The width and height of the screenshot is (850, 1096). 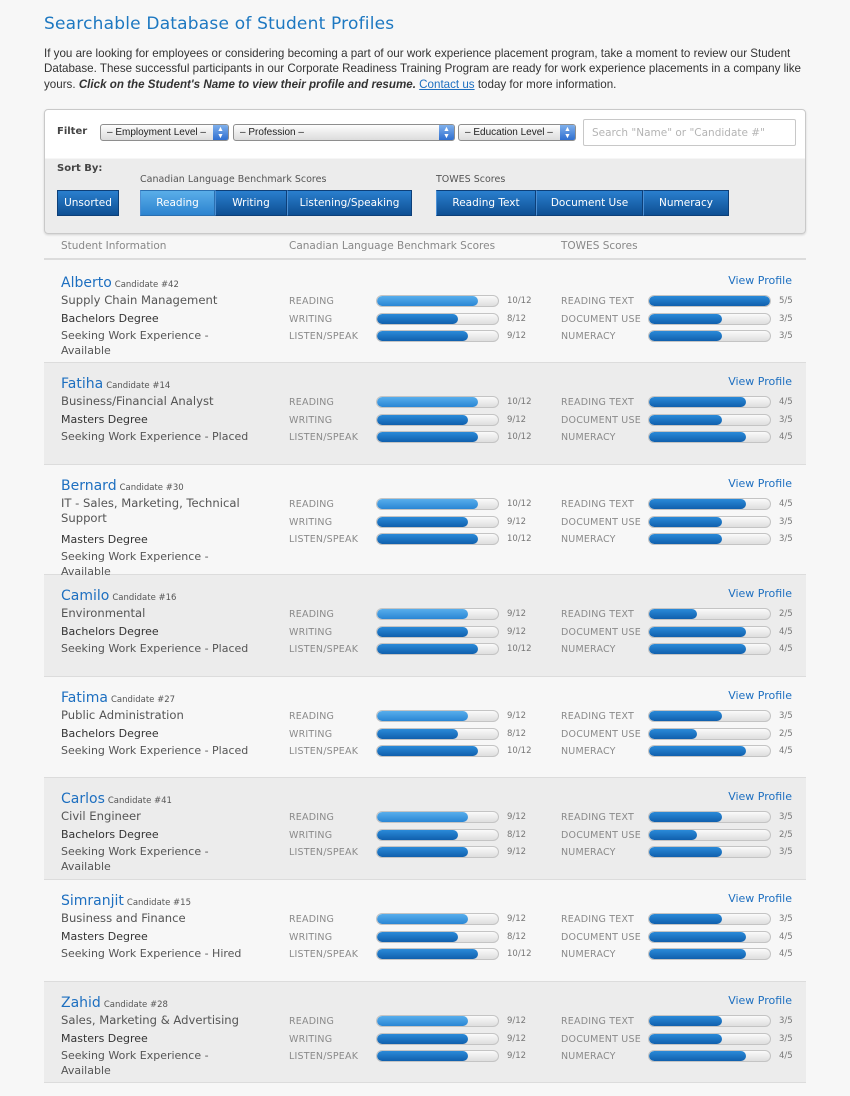 What do you see at coordinates (143, 700) in the screenshot?
I see `candidate-number: Candidate #27` at bounding box center [143, 700].